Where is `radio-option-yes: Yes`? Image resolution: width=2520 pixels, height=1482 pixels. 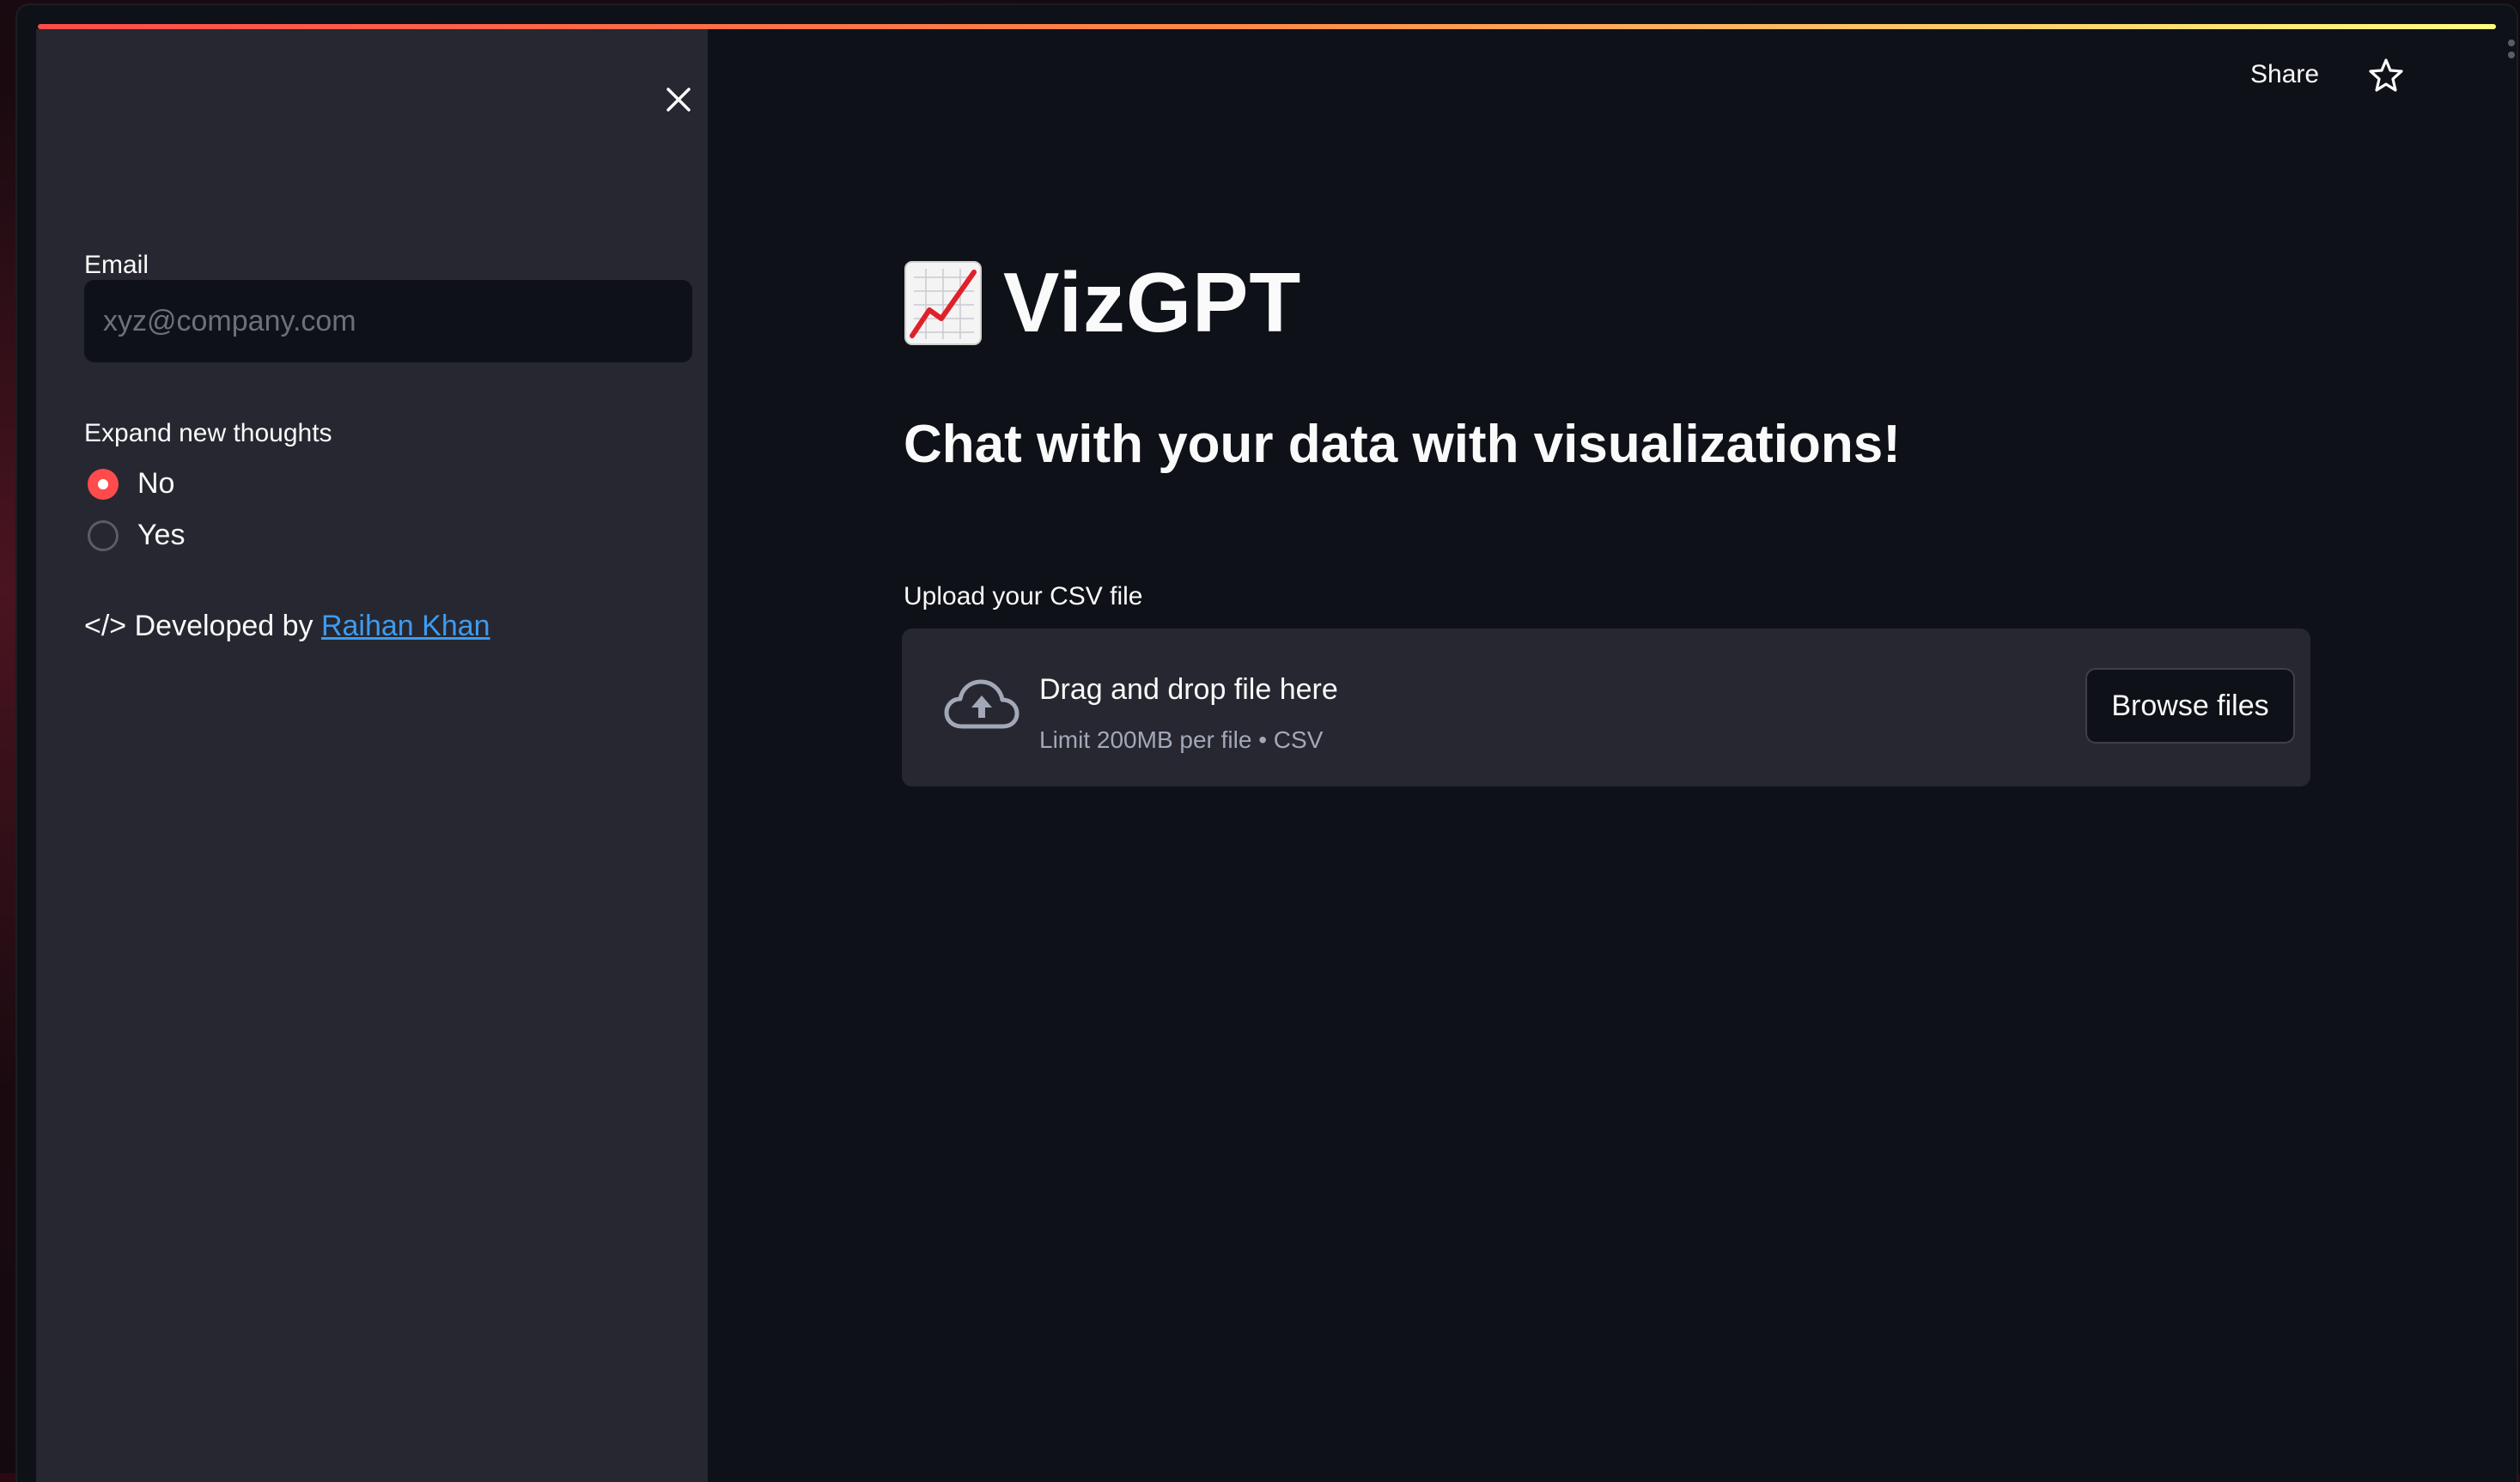 radio-option-yes: Yes is located at coordinates (137, 535).